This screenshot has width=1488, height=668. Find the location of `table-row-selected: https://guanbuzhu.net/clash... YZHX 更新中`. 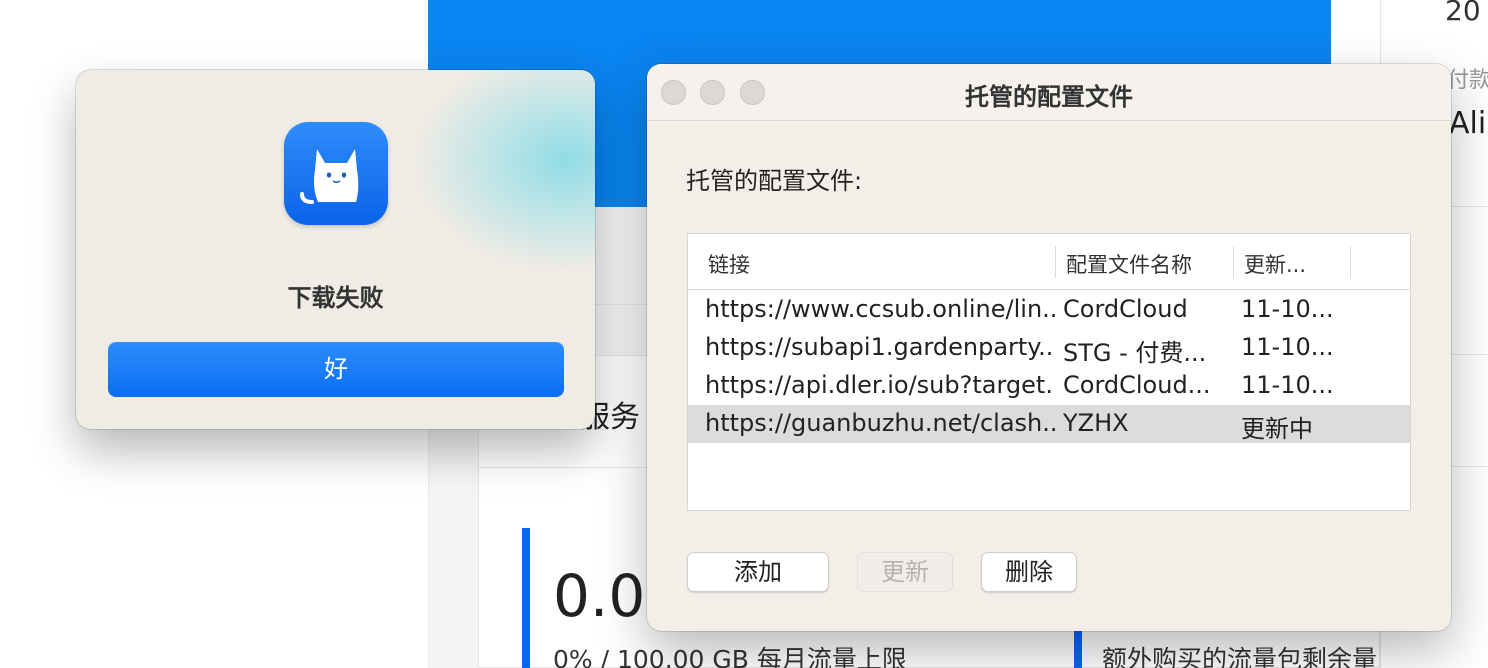

table-row-selected: https://guanbuzhu.net/clash... YZHX 更新中 is located at coordinates (1049, 424).